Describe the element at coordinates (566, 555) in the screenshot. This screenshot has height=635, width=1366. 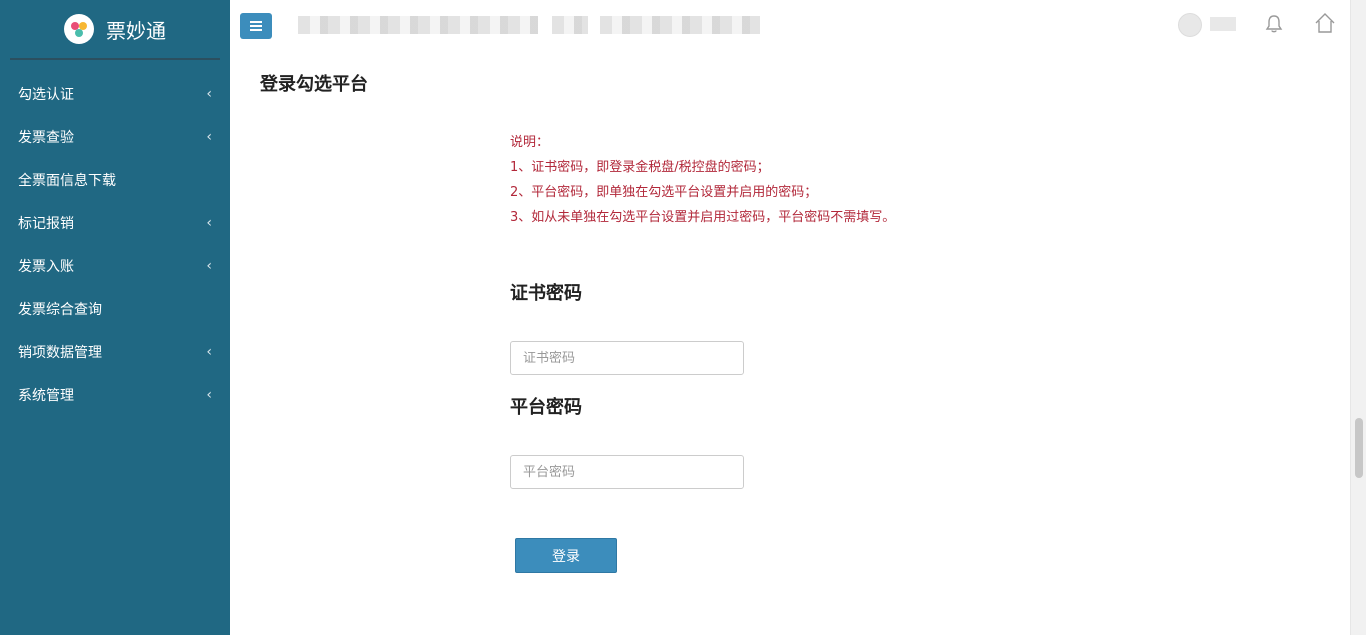
I see `login-button: 登录` at that location.